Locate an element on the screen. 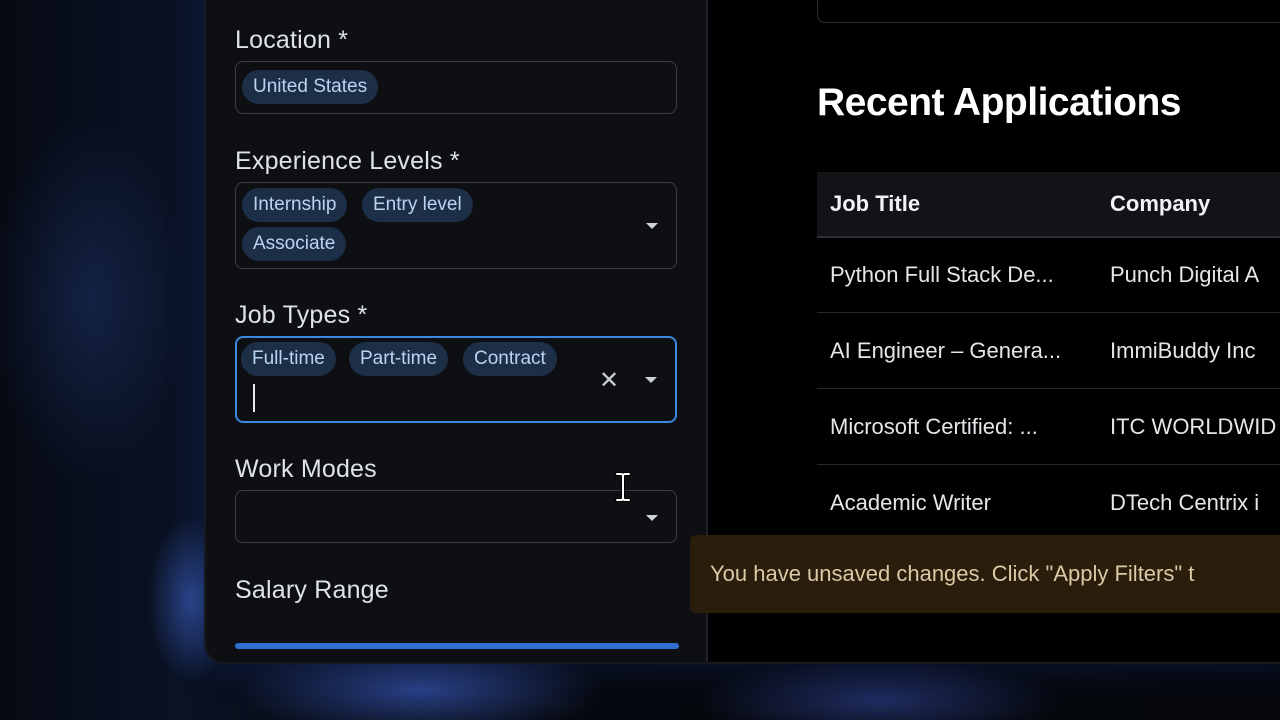 The height and width of the screenshot is (720, 1280). experience-chip-entry-level: Entry level is located at coordinates (417, 205).